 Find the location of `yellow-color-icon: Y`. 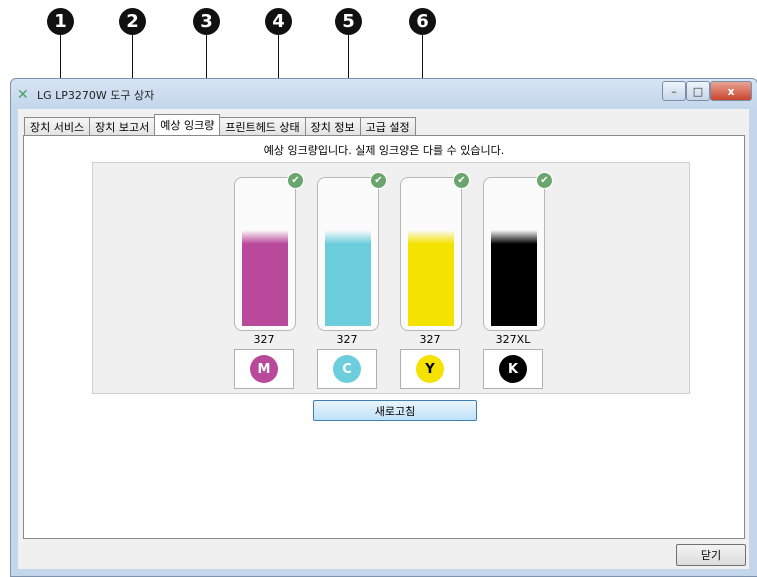

yellow-color-icon: Y is located at coordinates (430, 369).